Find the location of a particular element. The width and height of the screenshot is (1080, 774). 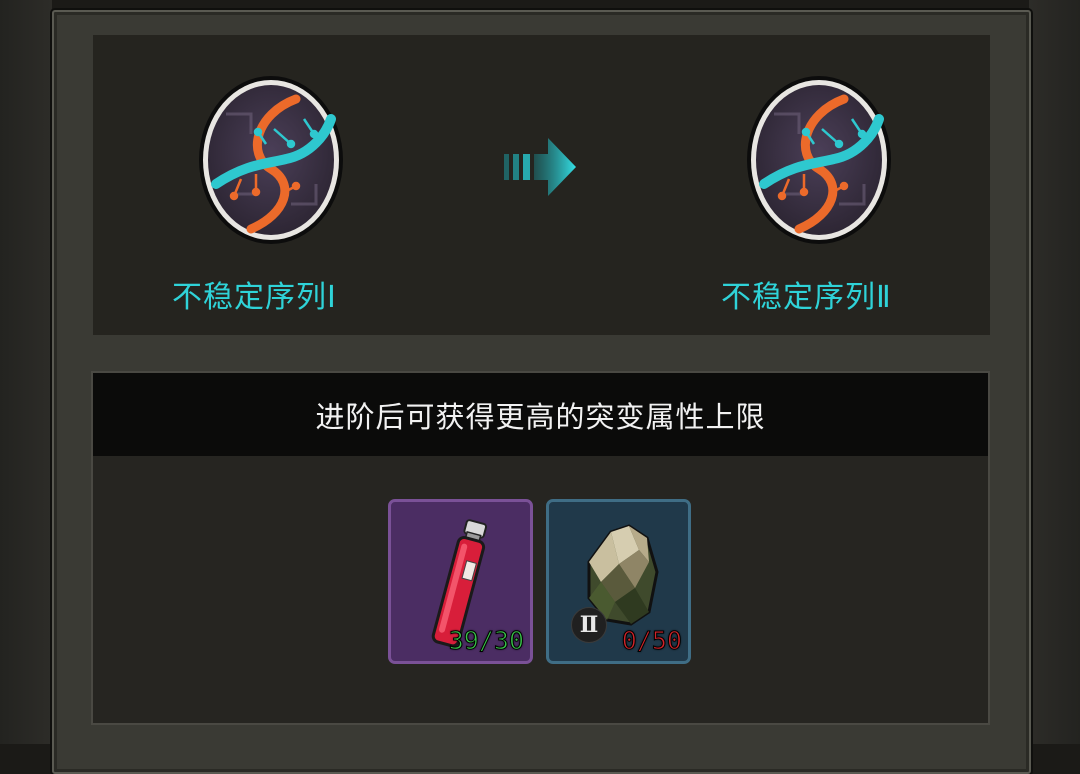

next-gene-name: 不稳定序列Ⅱ is located at coordinates (806, 297).